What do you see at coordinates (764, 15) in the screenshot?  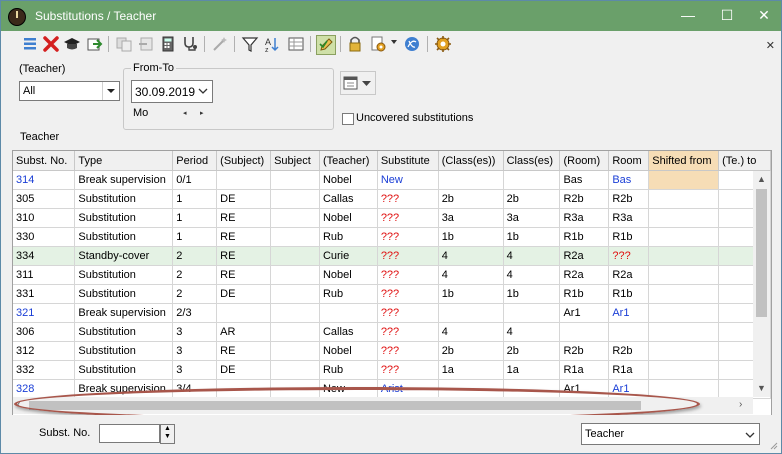 I see `close-window-button: ✕` at bounding box center [764, 15].